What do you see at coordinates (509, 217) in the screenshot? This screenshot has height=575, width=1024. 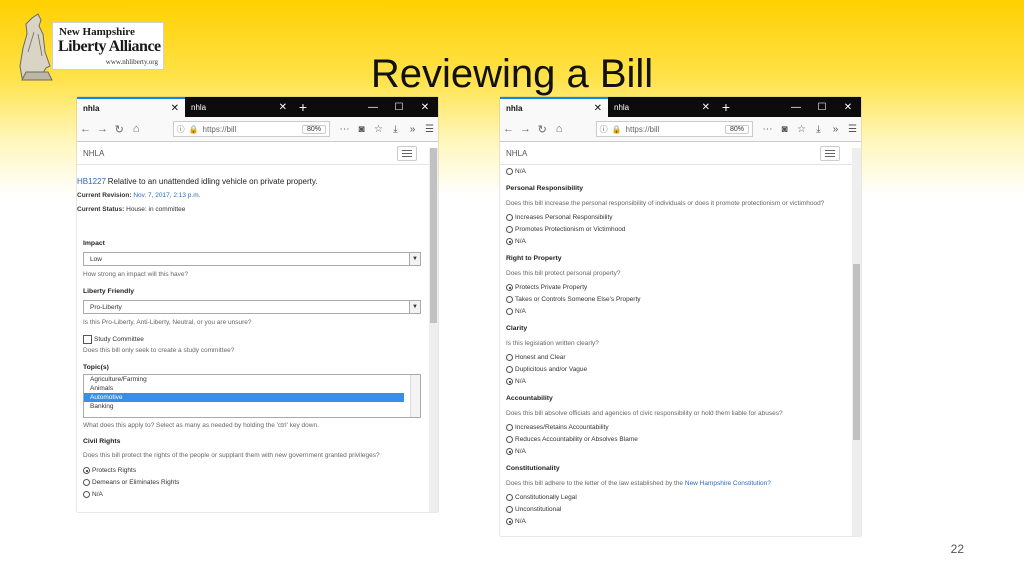 I see `pr-radio-increases` at bounding box center [509, 217].